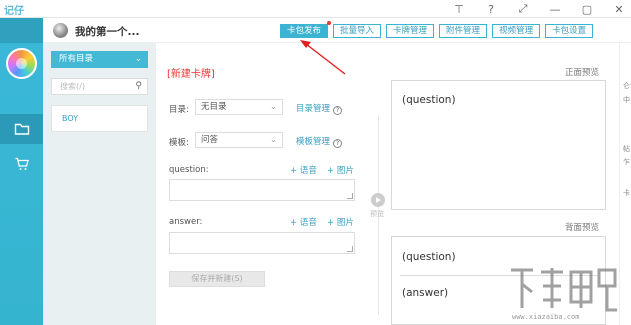 The height and width of the screenshot is (325, 631). I want to click on template-manage-link: 模板管理?, so click(319, 141).